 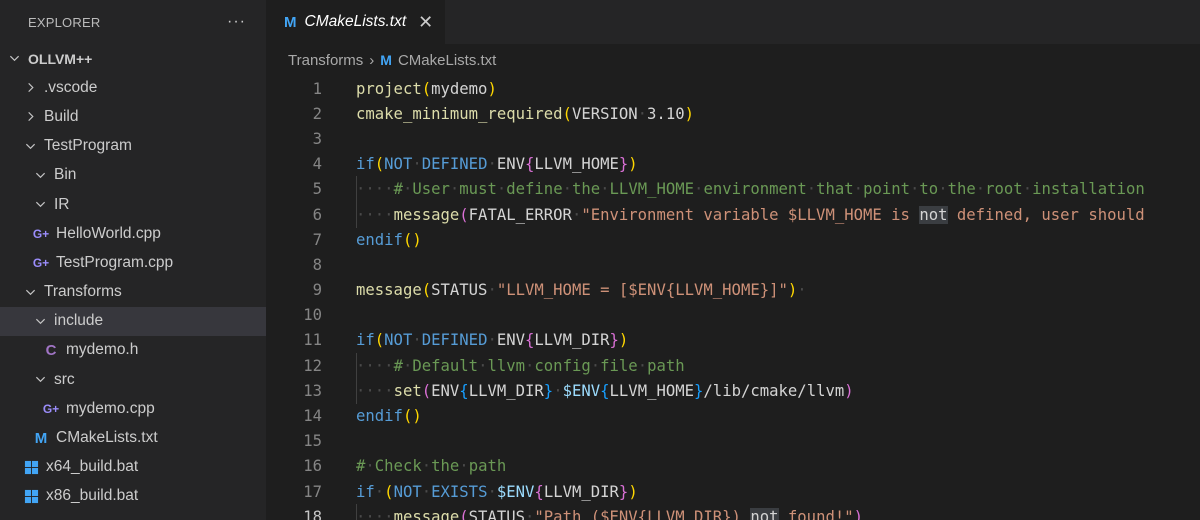 I want to click on code-line: 7 endif(), so click(x=733, y=239).